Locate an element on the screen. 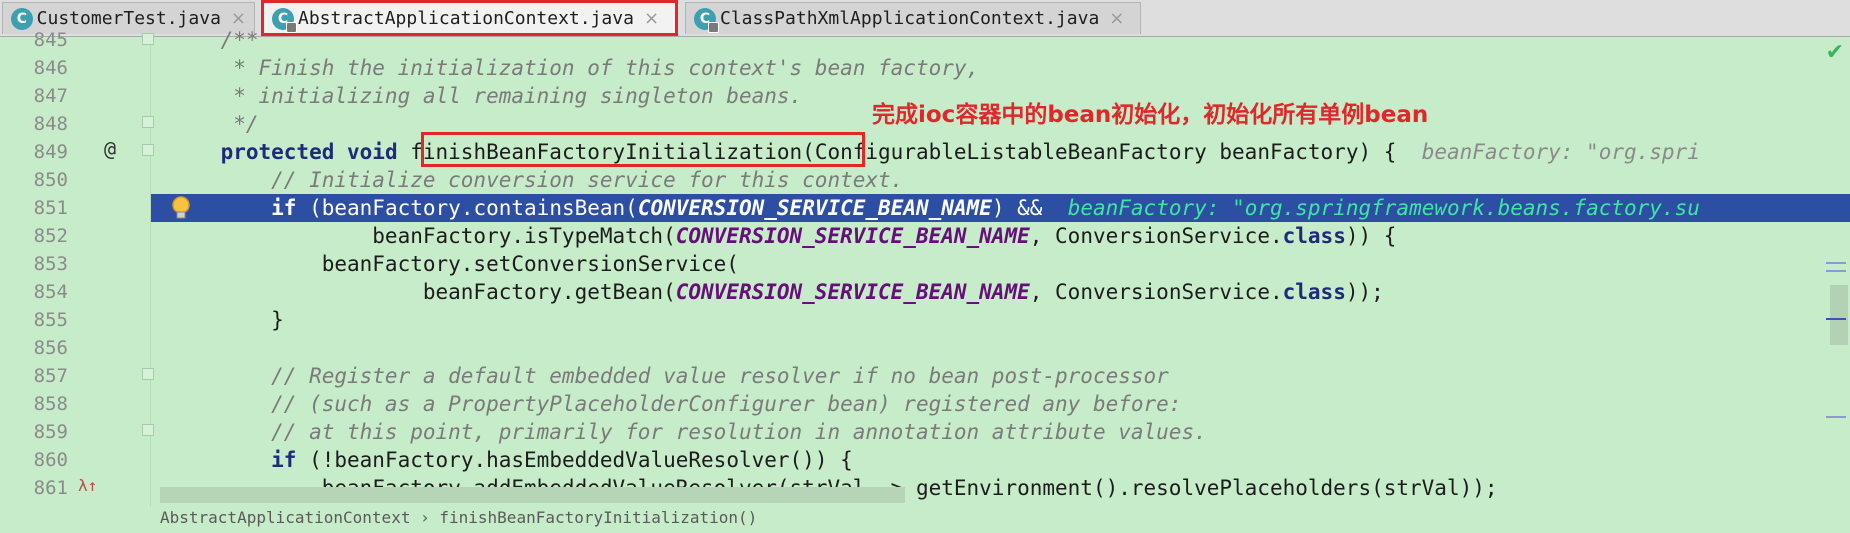 This screenshot has height=533, width=1850. tab-classpathxmlapplicationcontext: C ClassPathXmlApplicationContext.java × is located at coordinates (913, 18).